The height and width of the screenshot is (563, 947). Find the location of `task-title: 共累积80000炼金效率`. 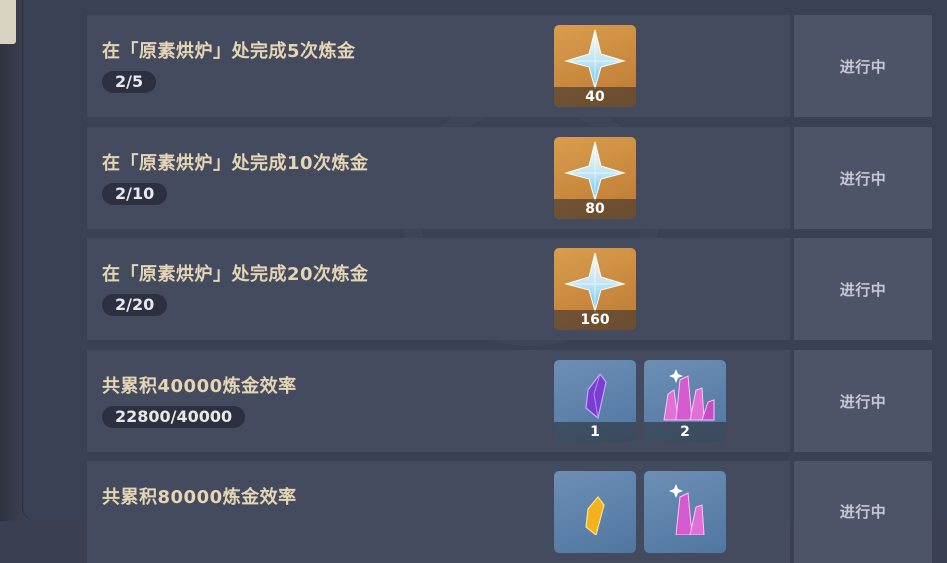

task-title: 共累积80000炼金效率 is located at coordinates (199, 497).